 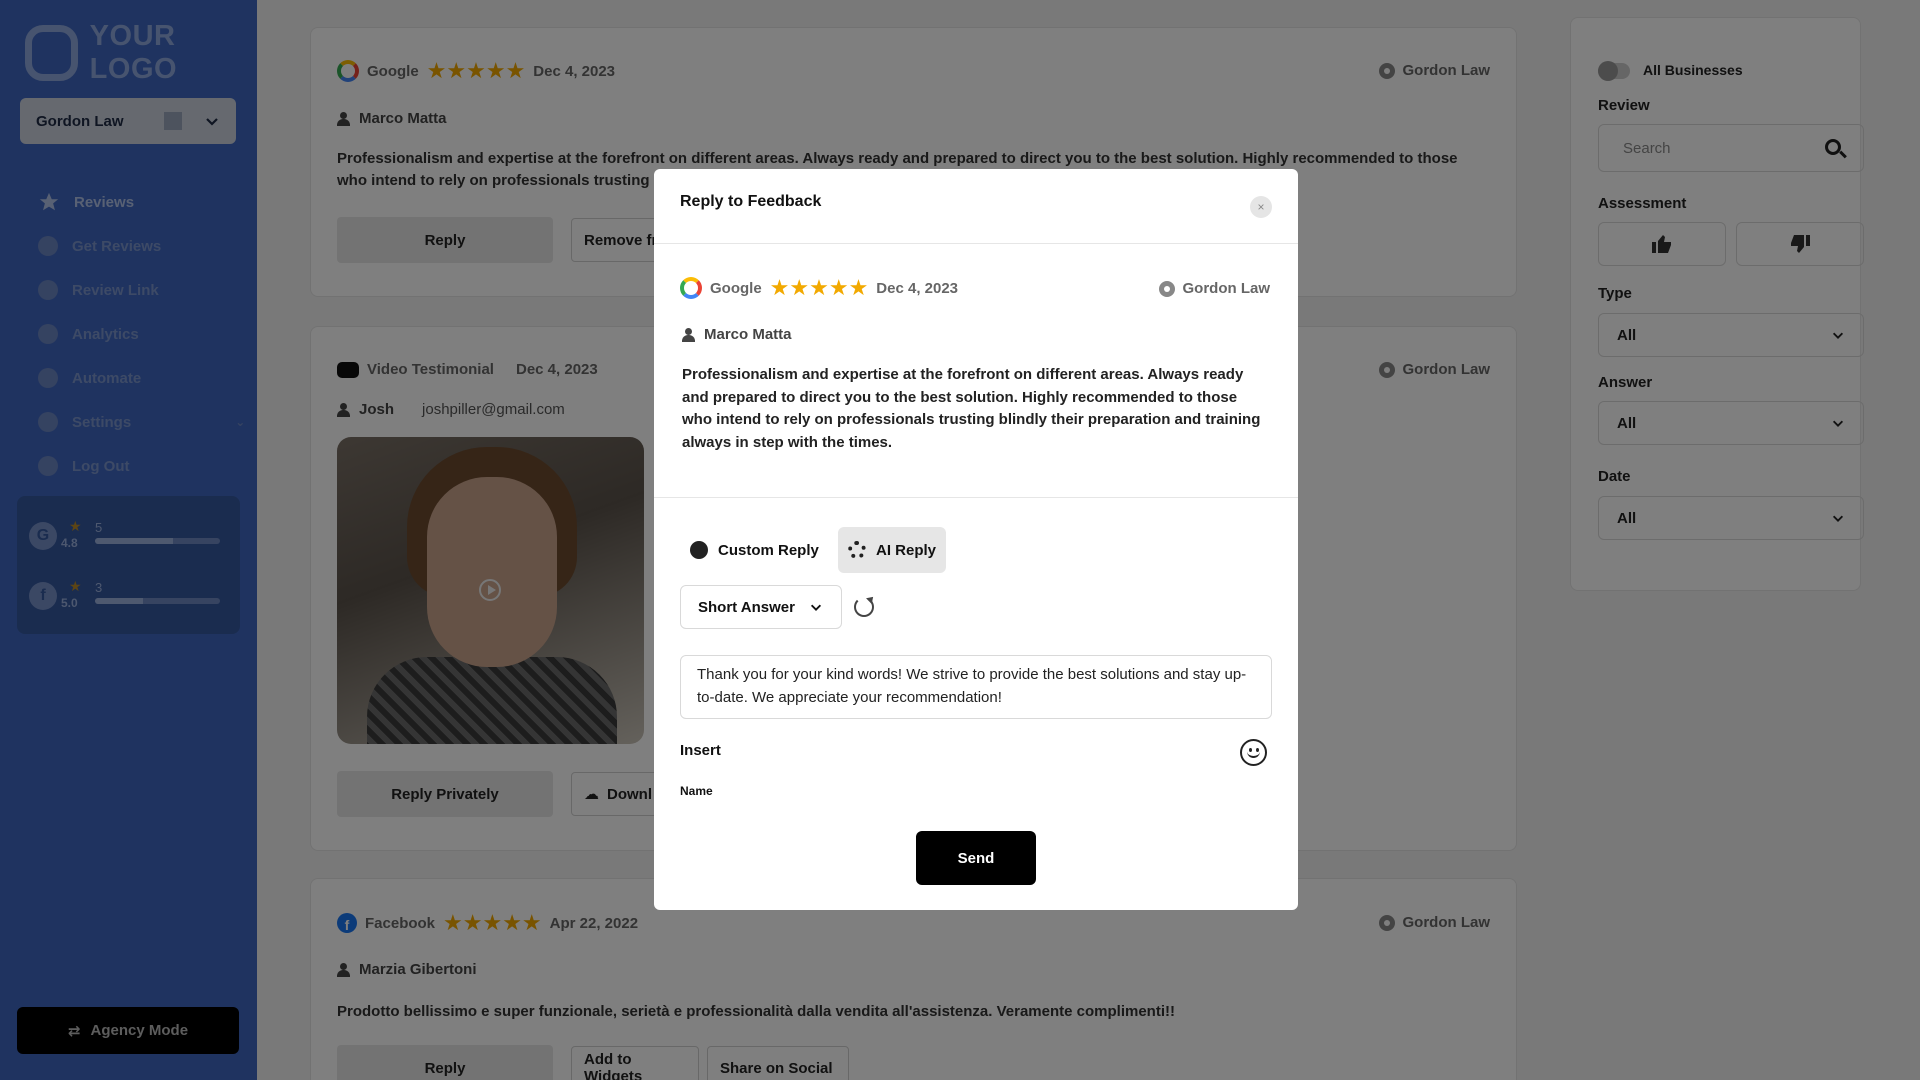 I want to click on answer-length-select: Short Answer, so click(x=761, y=607).